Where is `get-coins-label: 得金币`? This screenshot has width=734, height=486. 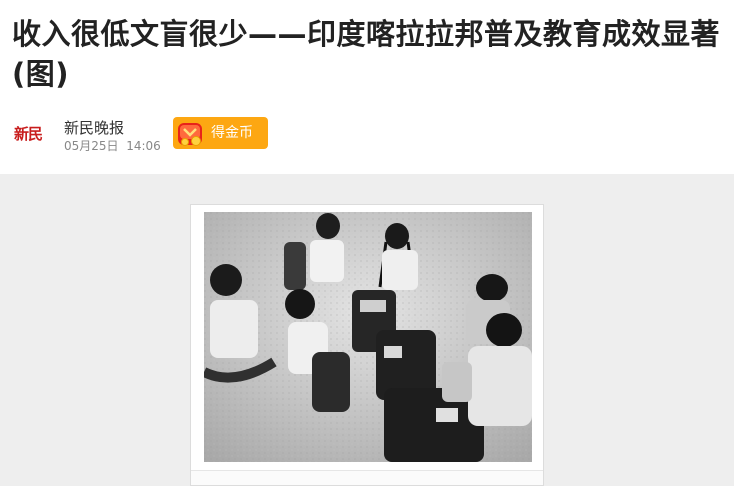 get-coins-label: 得金币 is located at coordinates (232, 133).